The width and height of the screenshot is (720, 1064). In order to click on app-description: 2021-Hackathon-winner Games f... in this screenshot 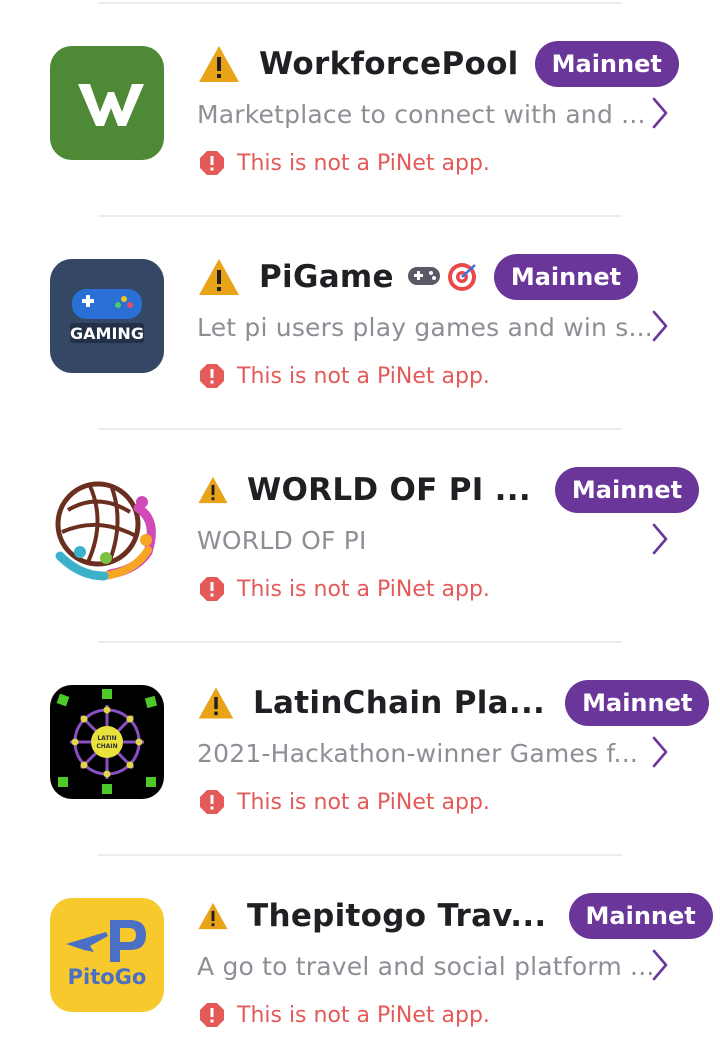, I will do `click(417, 753)`.